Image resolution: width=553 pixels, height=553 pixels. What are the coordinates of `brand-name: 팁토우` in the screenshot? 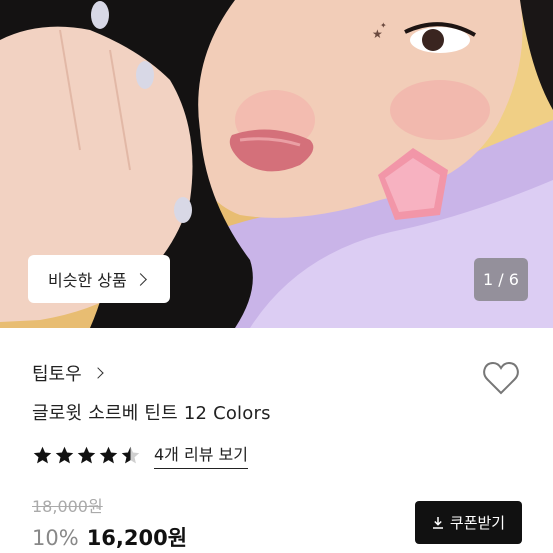 It's located at (57, 374).